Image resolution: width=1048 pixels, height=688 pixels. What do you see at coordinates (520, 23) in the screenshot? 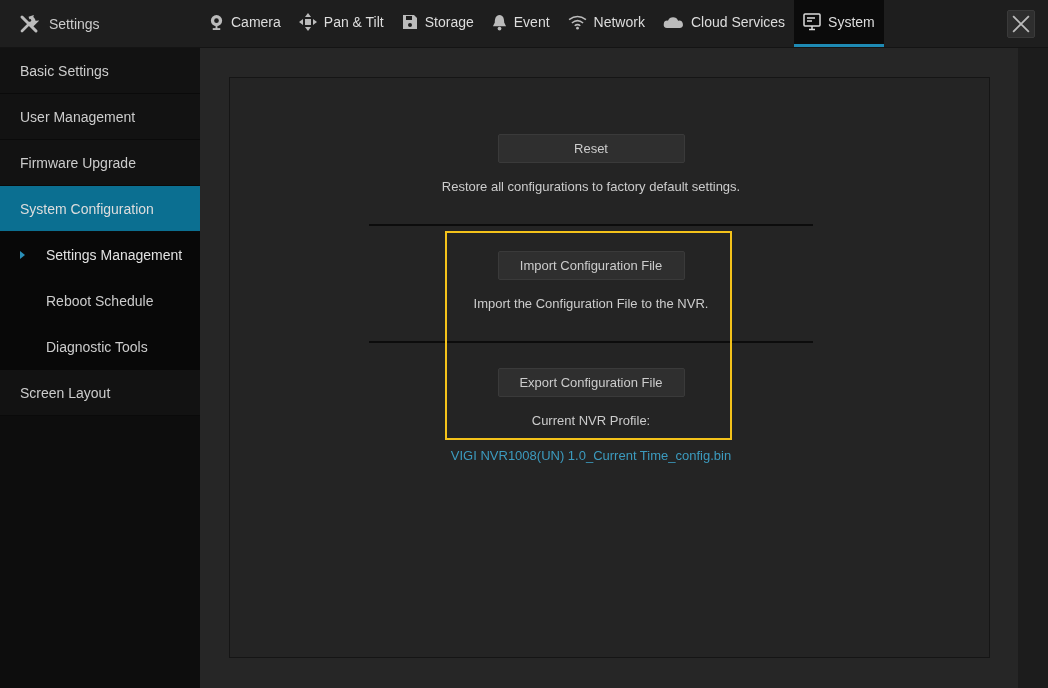
I see `nav-tab: Event` at bounding box center [520, 23].